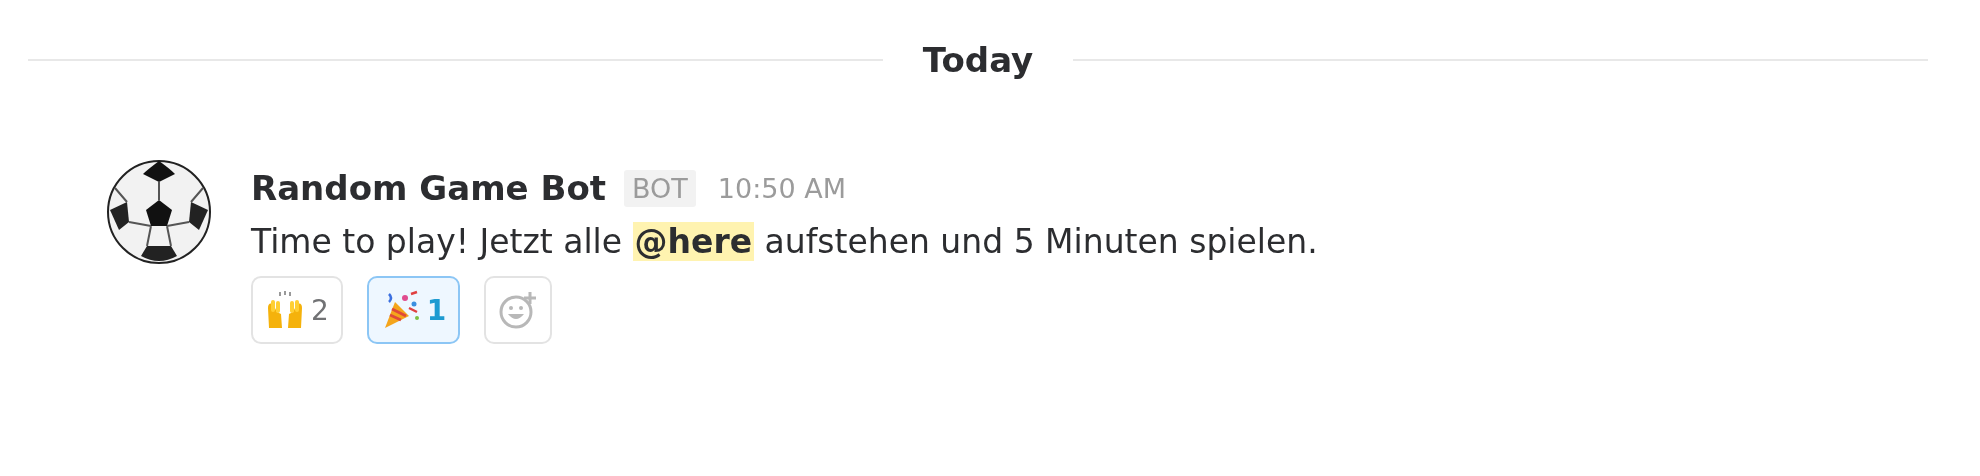 The width and height of the screenshot is (1980, 476). Describe the element at coordinates (784, 242) in the screenshot. I see `message-text: Time to play! Jetzt alle @here aufstehen und 5 Minuten spielen.` at that location.